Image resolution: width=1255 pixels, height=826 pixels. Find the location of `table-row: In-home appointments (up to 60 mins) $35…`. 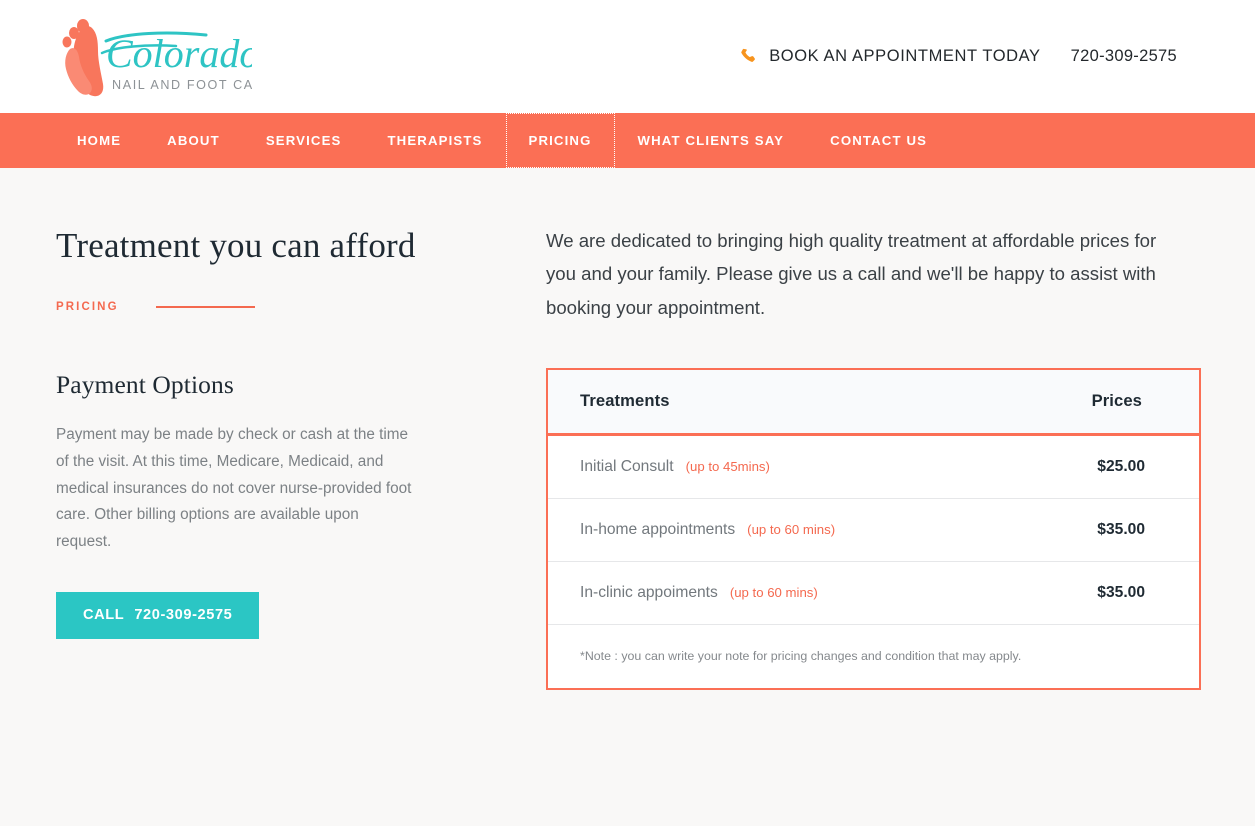

table-row: In-home appointments (up to 60 mins) $35… is located at coordinates (873, 530).